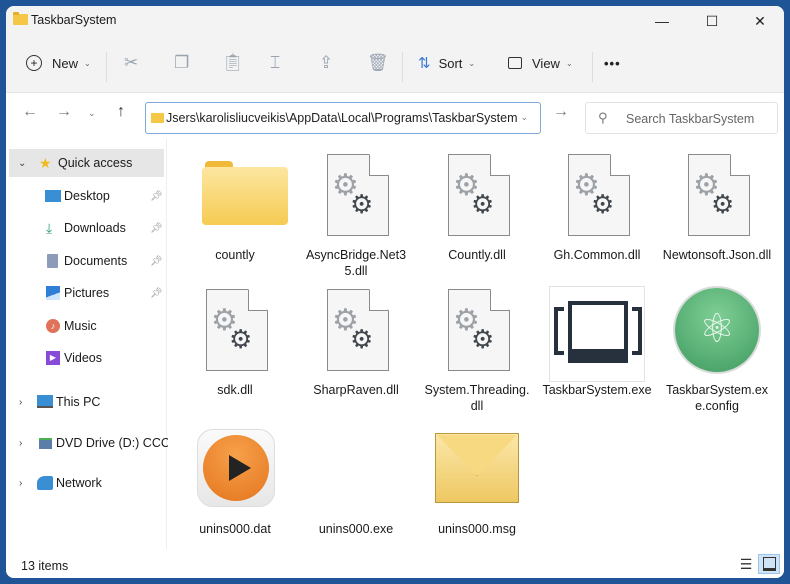 This screenshot has height=584, width=790. I want to click on new-button: + New ⌄, so click(58, 63).